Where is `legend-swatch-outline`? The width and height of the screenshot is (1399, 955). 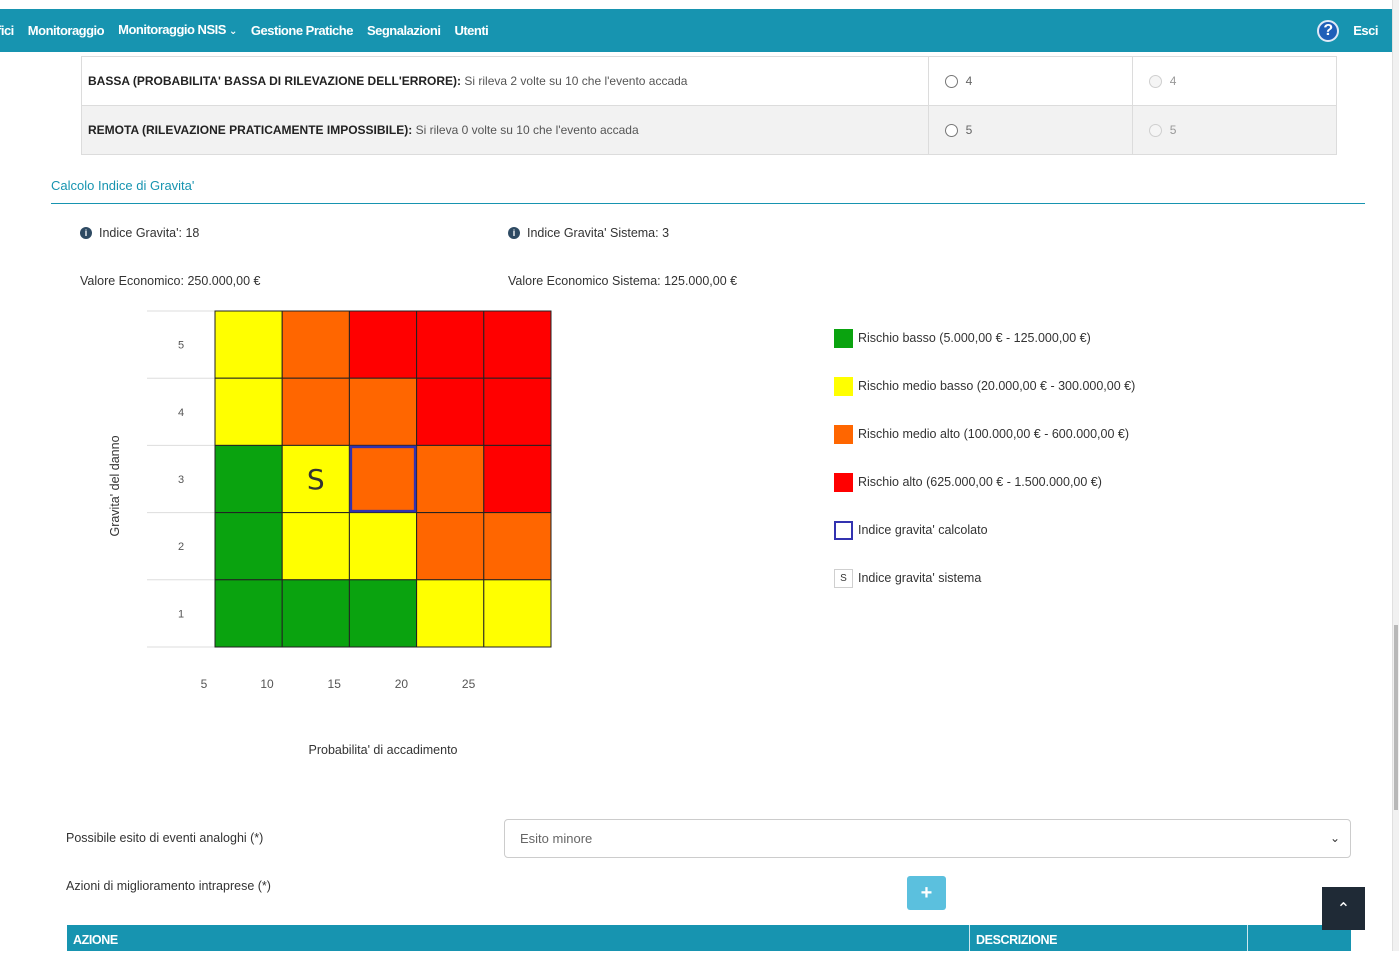 legend-swatch-outline is located at coordinates (843, 530).